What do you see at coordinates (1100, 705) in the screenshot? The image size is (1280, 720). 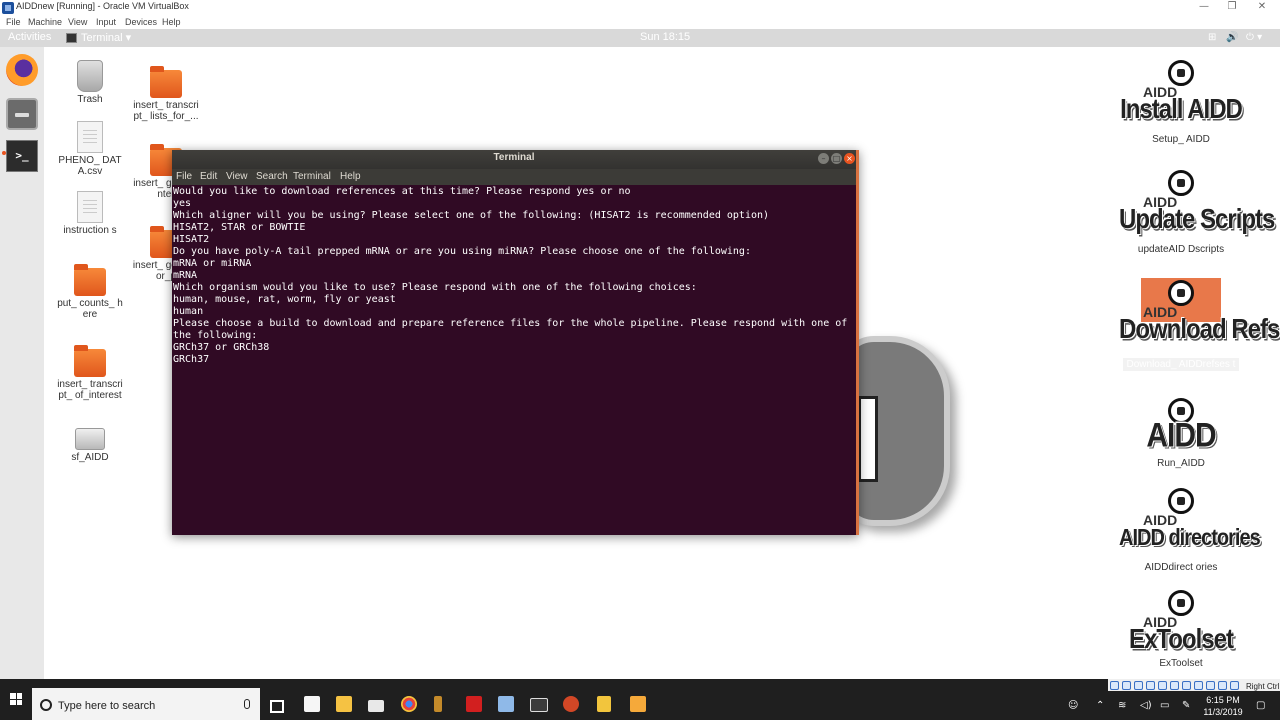 I see `chevron-up-icon: ⌃` at bounding box center [1100, 705].